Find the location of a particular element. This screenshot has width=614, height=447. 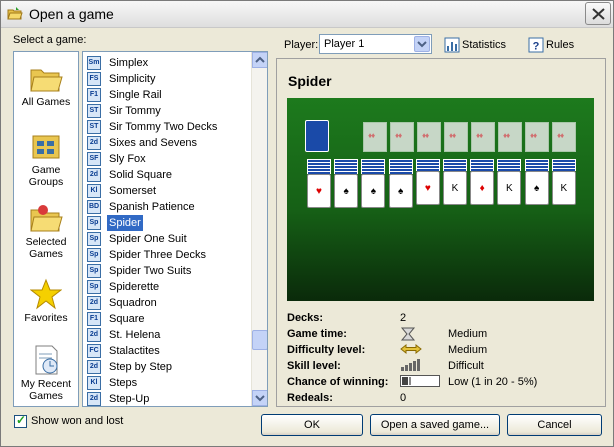

game-name: Spider Three Decks is located at coordinates (158, 255).